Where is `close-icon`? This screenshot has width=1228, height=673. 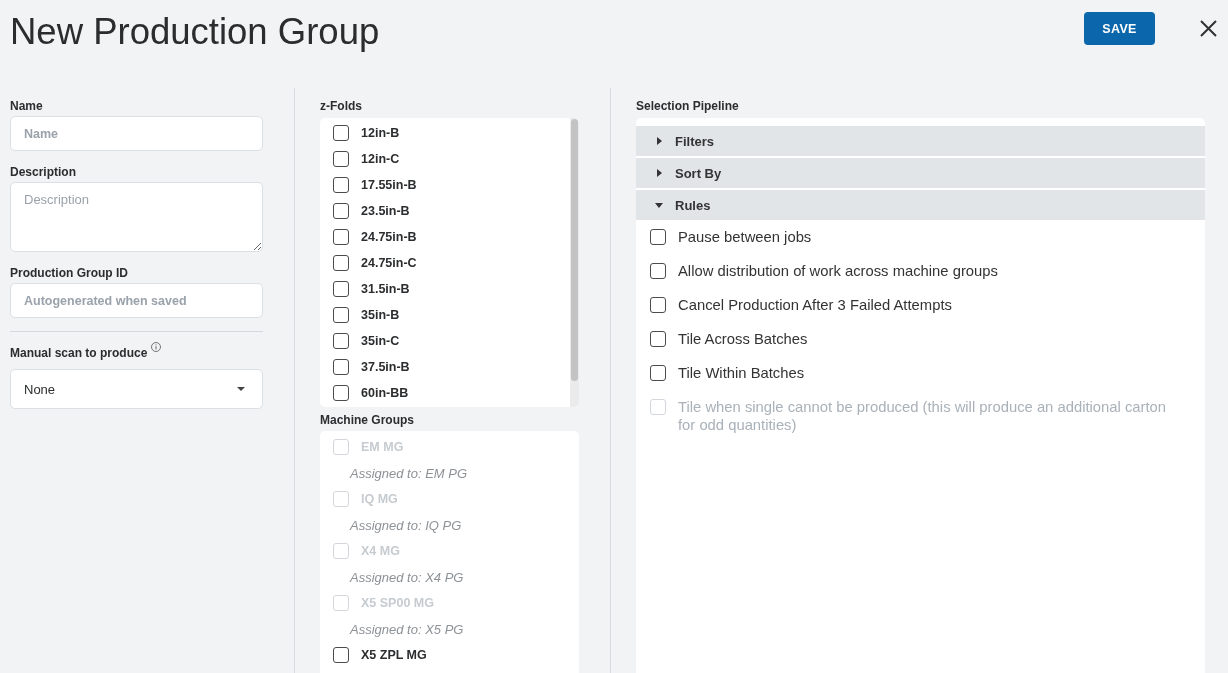 close-icon is located at coordinates (1208, 28).